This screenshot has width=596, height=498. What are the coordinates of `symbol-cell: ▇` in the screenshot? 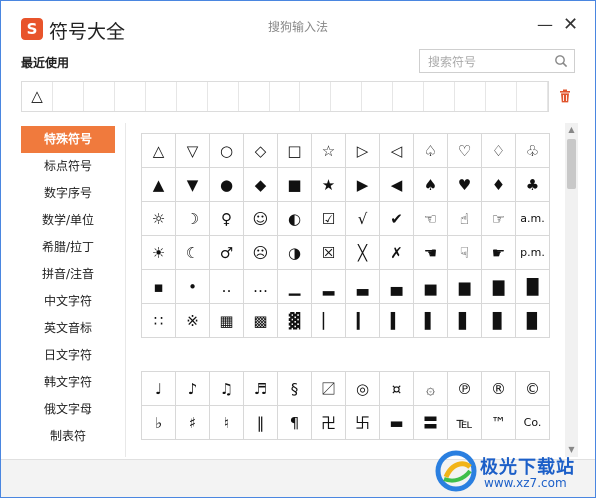 It's located at (498, 286).